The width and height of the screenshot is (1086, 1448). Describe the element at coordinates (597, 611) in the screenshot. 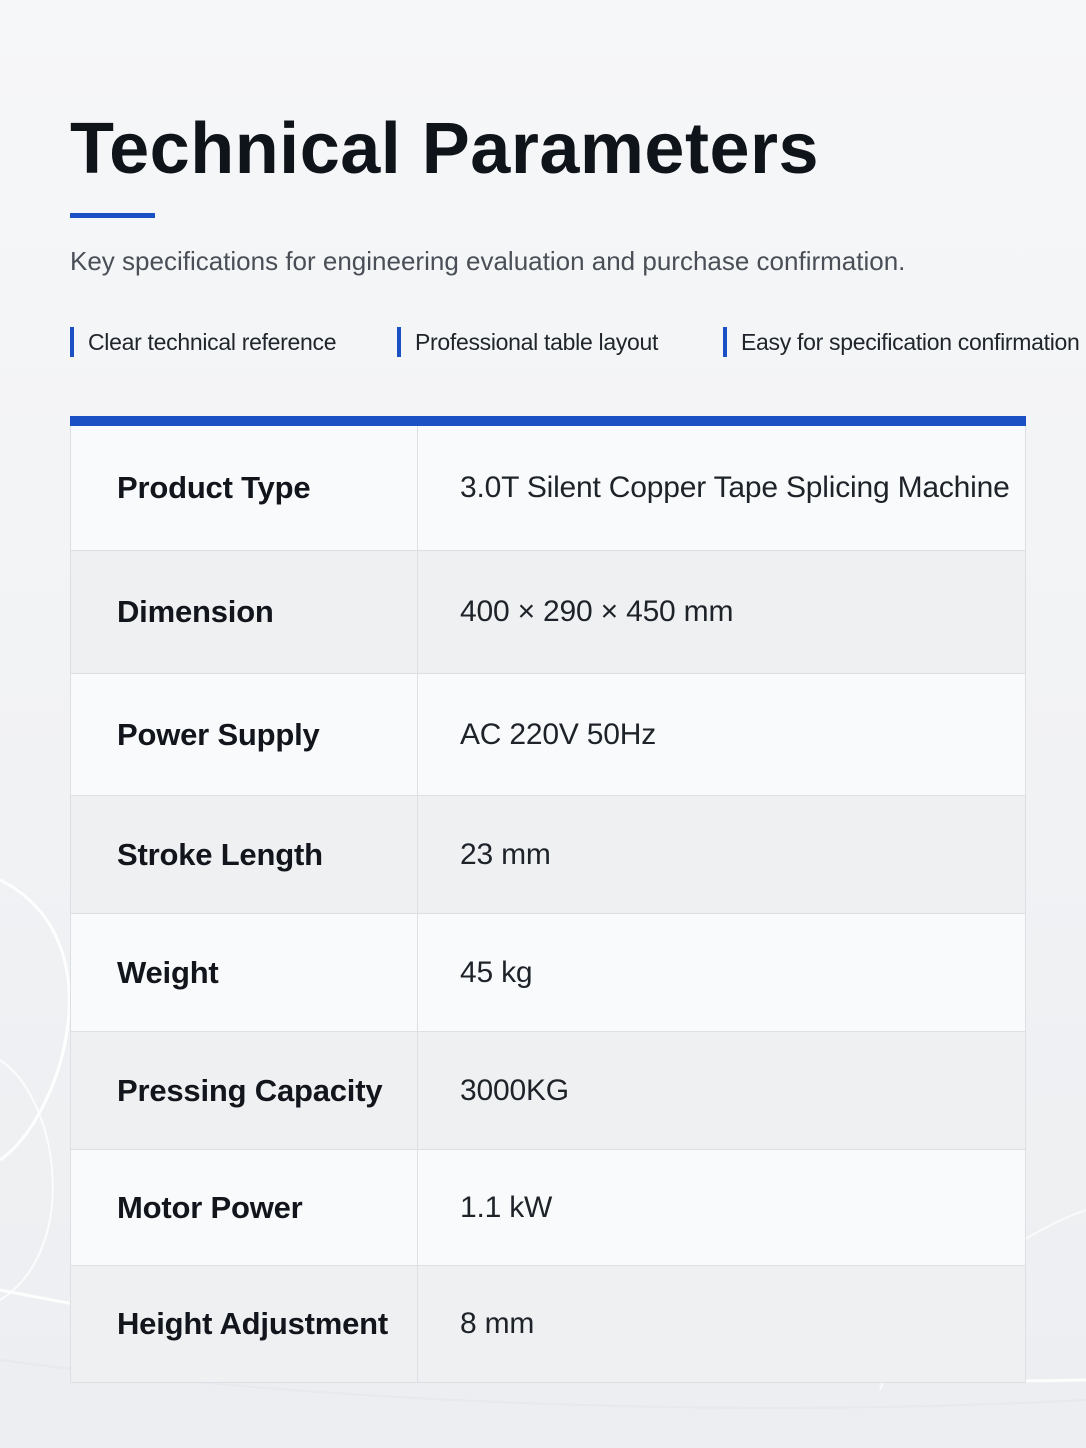

I see `row-value: 400 × 290 × 450 mm` at that location.